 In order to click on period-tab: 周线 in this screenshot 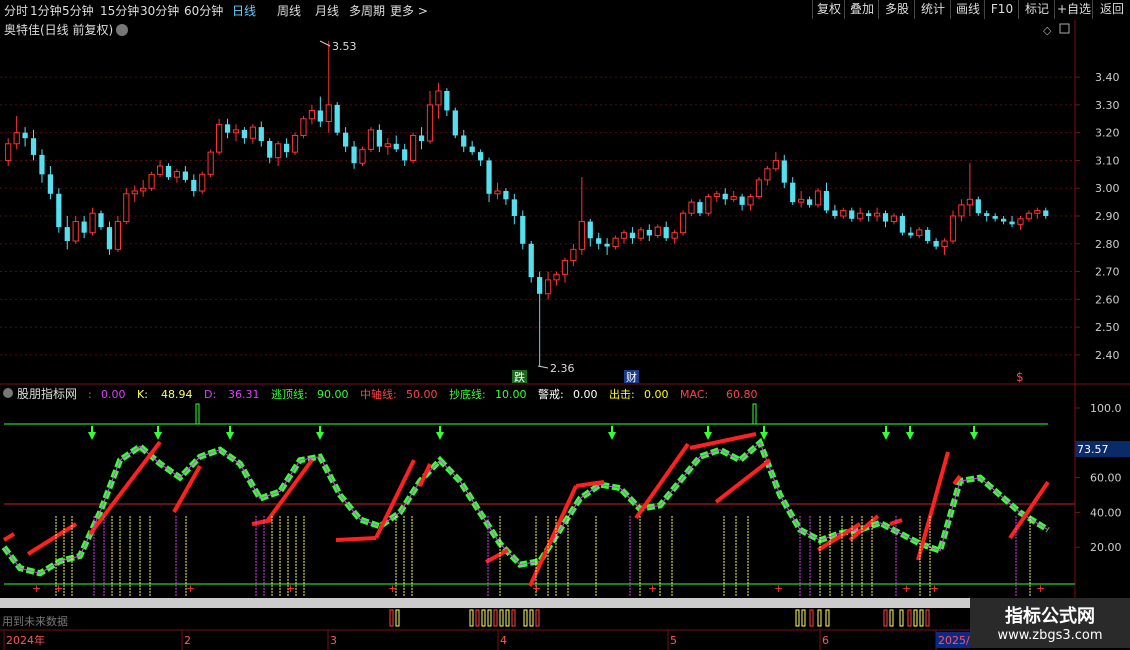, I will do `click(289, 10)`.